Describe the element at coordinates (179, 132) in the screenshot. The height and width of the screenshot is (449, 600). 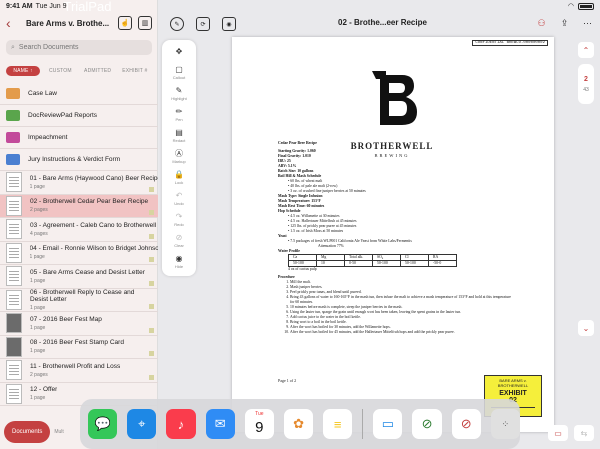
I see `redact-icon: ▤` at that location.